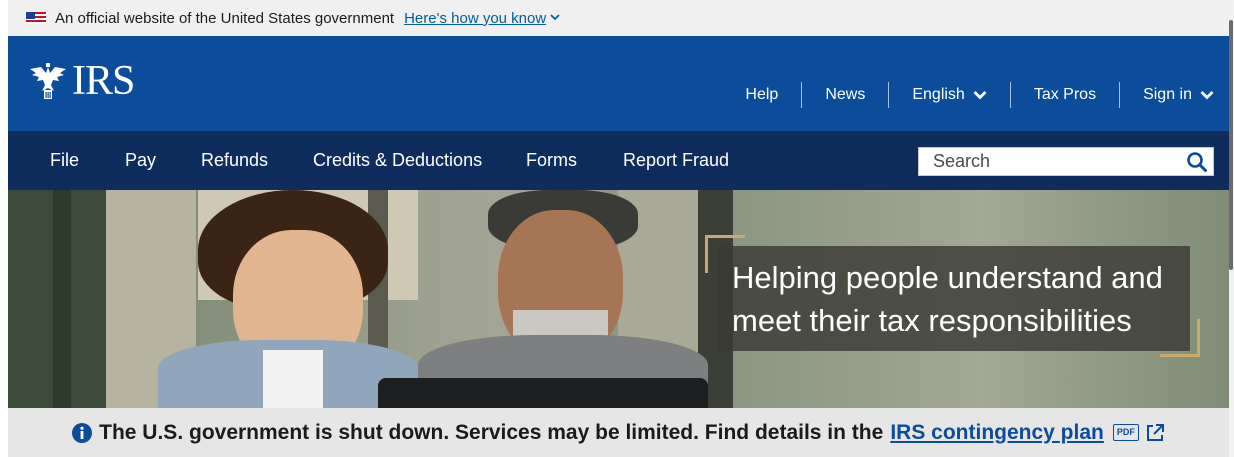 The image size is (1234, 457). I want to click on language-label: English, so click(938, 94).